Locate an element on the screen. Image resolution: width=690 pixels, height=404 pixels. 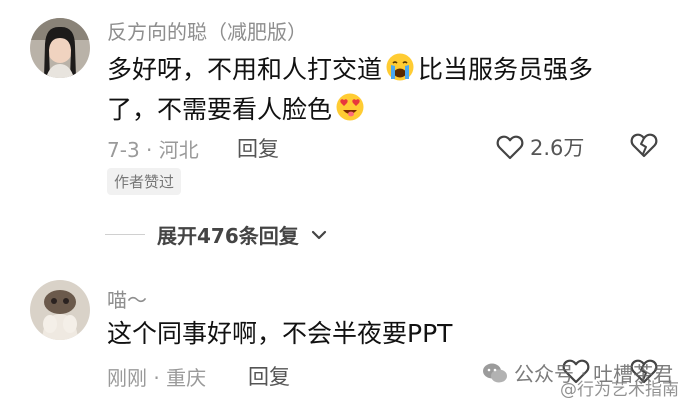
cat-avatar-icon is located at coordinates (60, 310).